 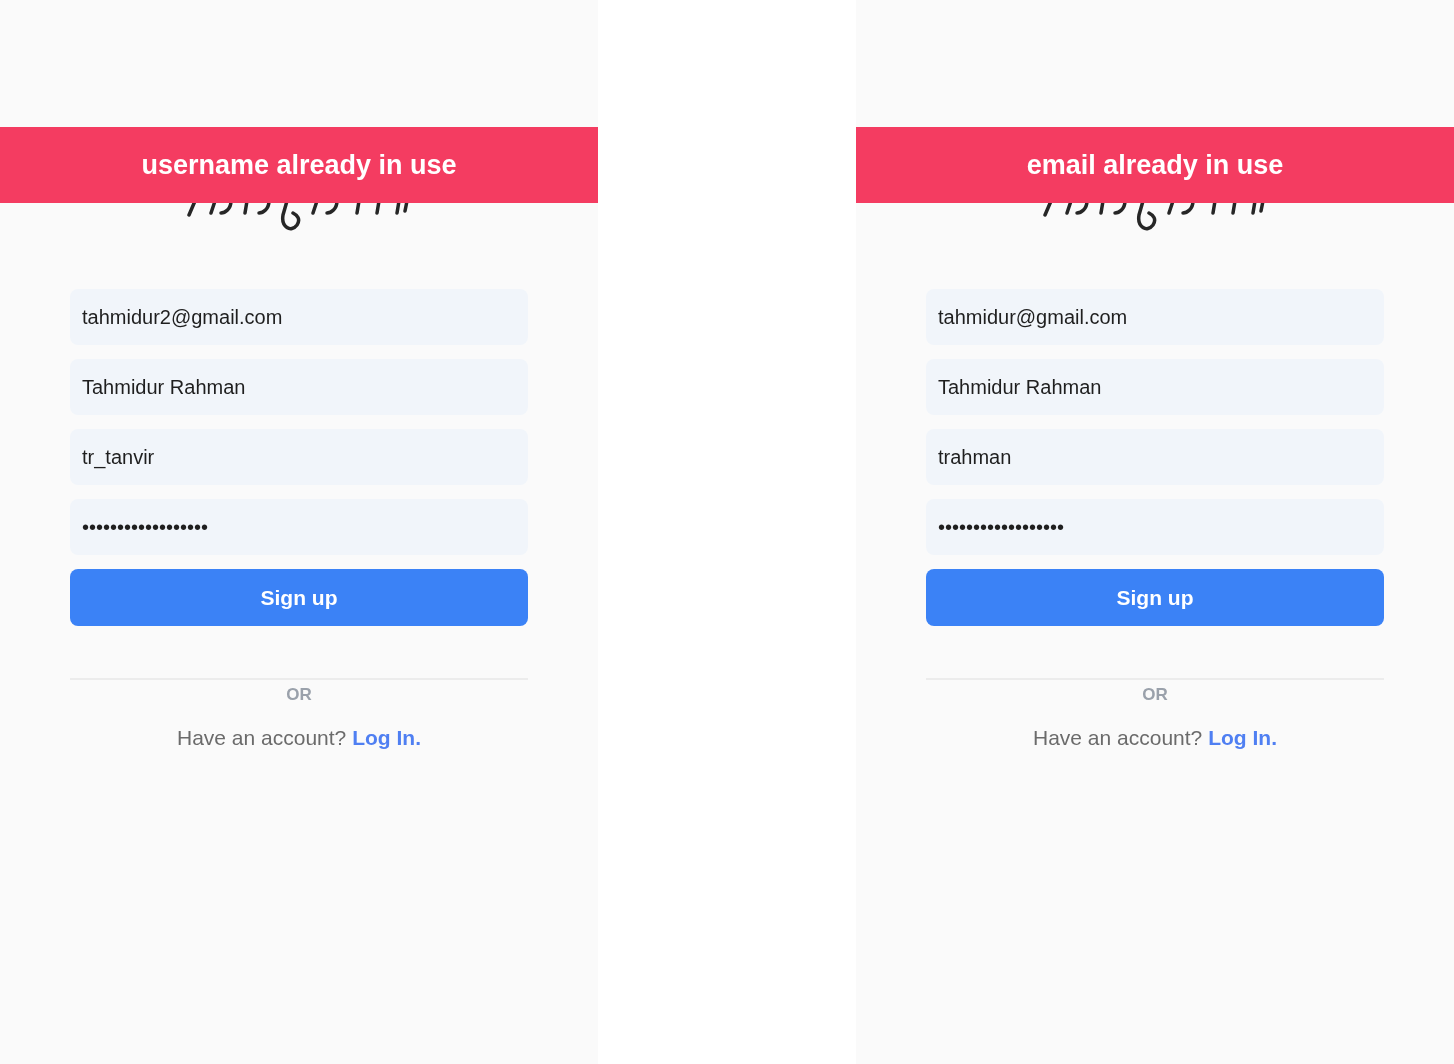 What do you see at coordinates (299, 165) in the screenshot?
I see `error-message: username already in use` at bounding box center [299, 165].